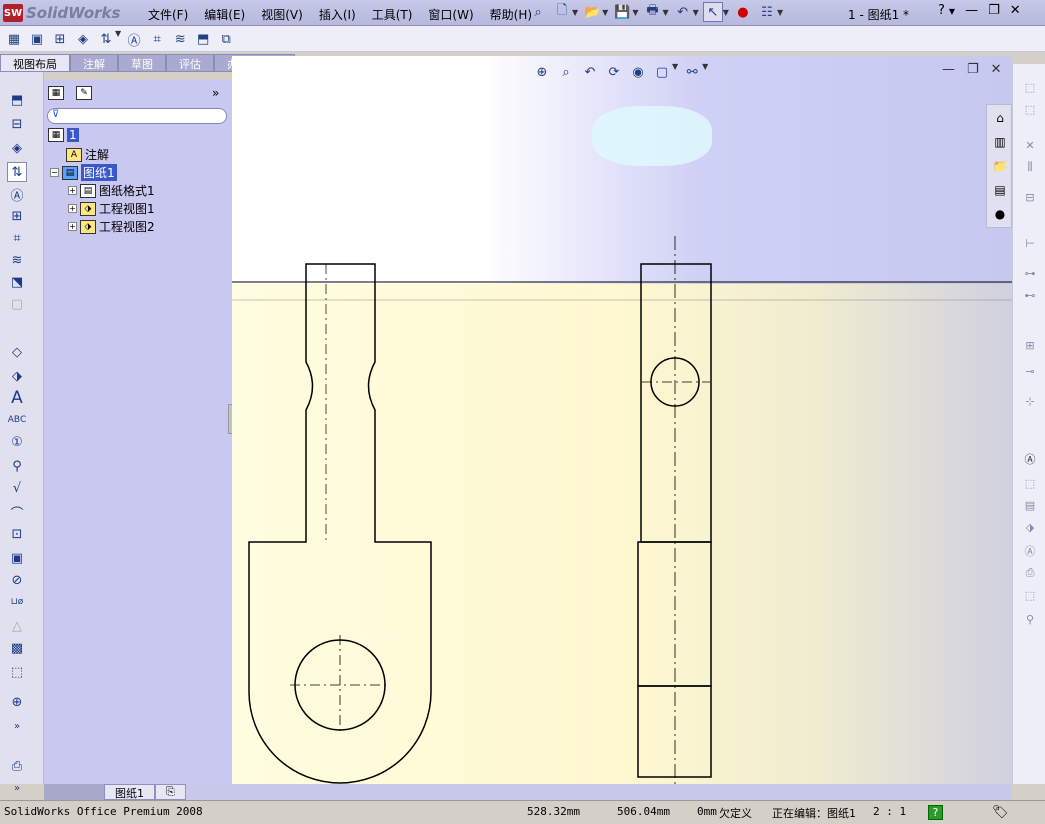 This screenshot has height=824, width=1045. I want to click on save-dropdown-icon: ▼, so click(635, 12).